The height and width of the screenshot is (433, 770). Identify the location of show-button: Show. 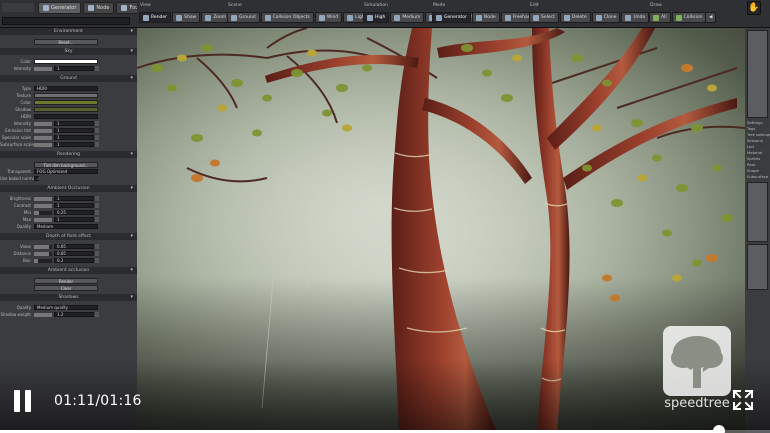
(186, 17).